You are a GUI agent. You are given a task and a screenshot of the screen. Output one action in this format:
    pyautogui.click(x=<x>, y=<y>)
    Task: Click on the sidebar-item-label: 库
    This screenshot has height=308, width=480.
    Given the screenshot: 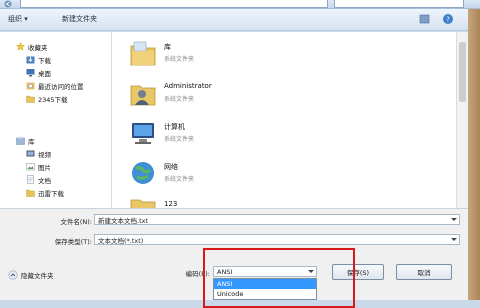 What is the action you would take?
    pyautogui.click(x=31, y=141)
    